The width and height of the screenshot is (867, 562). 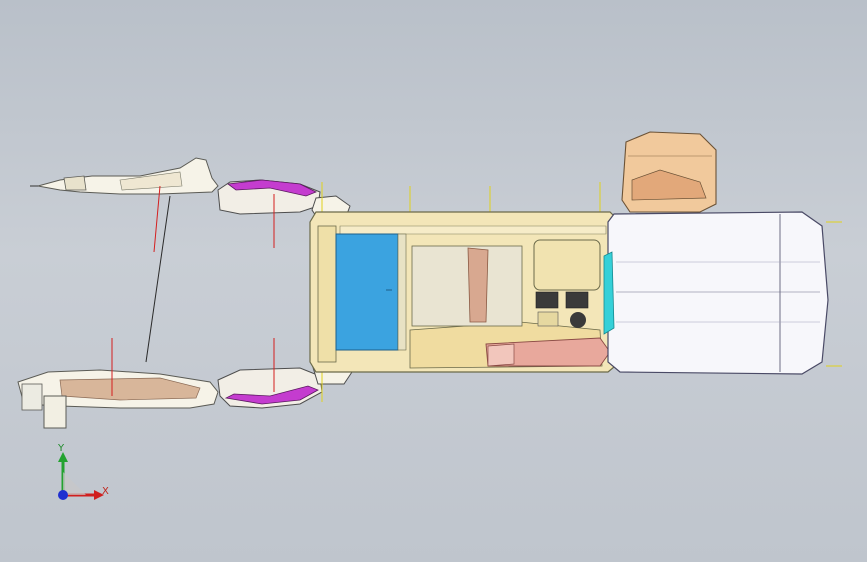 What do you see at coordinates (105, 491) in the screenshot?
I see `x-axis-label: X` at bounding box center [105, 491].